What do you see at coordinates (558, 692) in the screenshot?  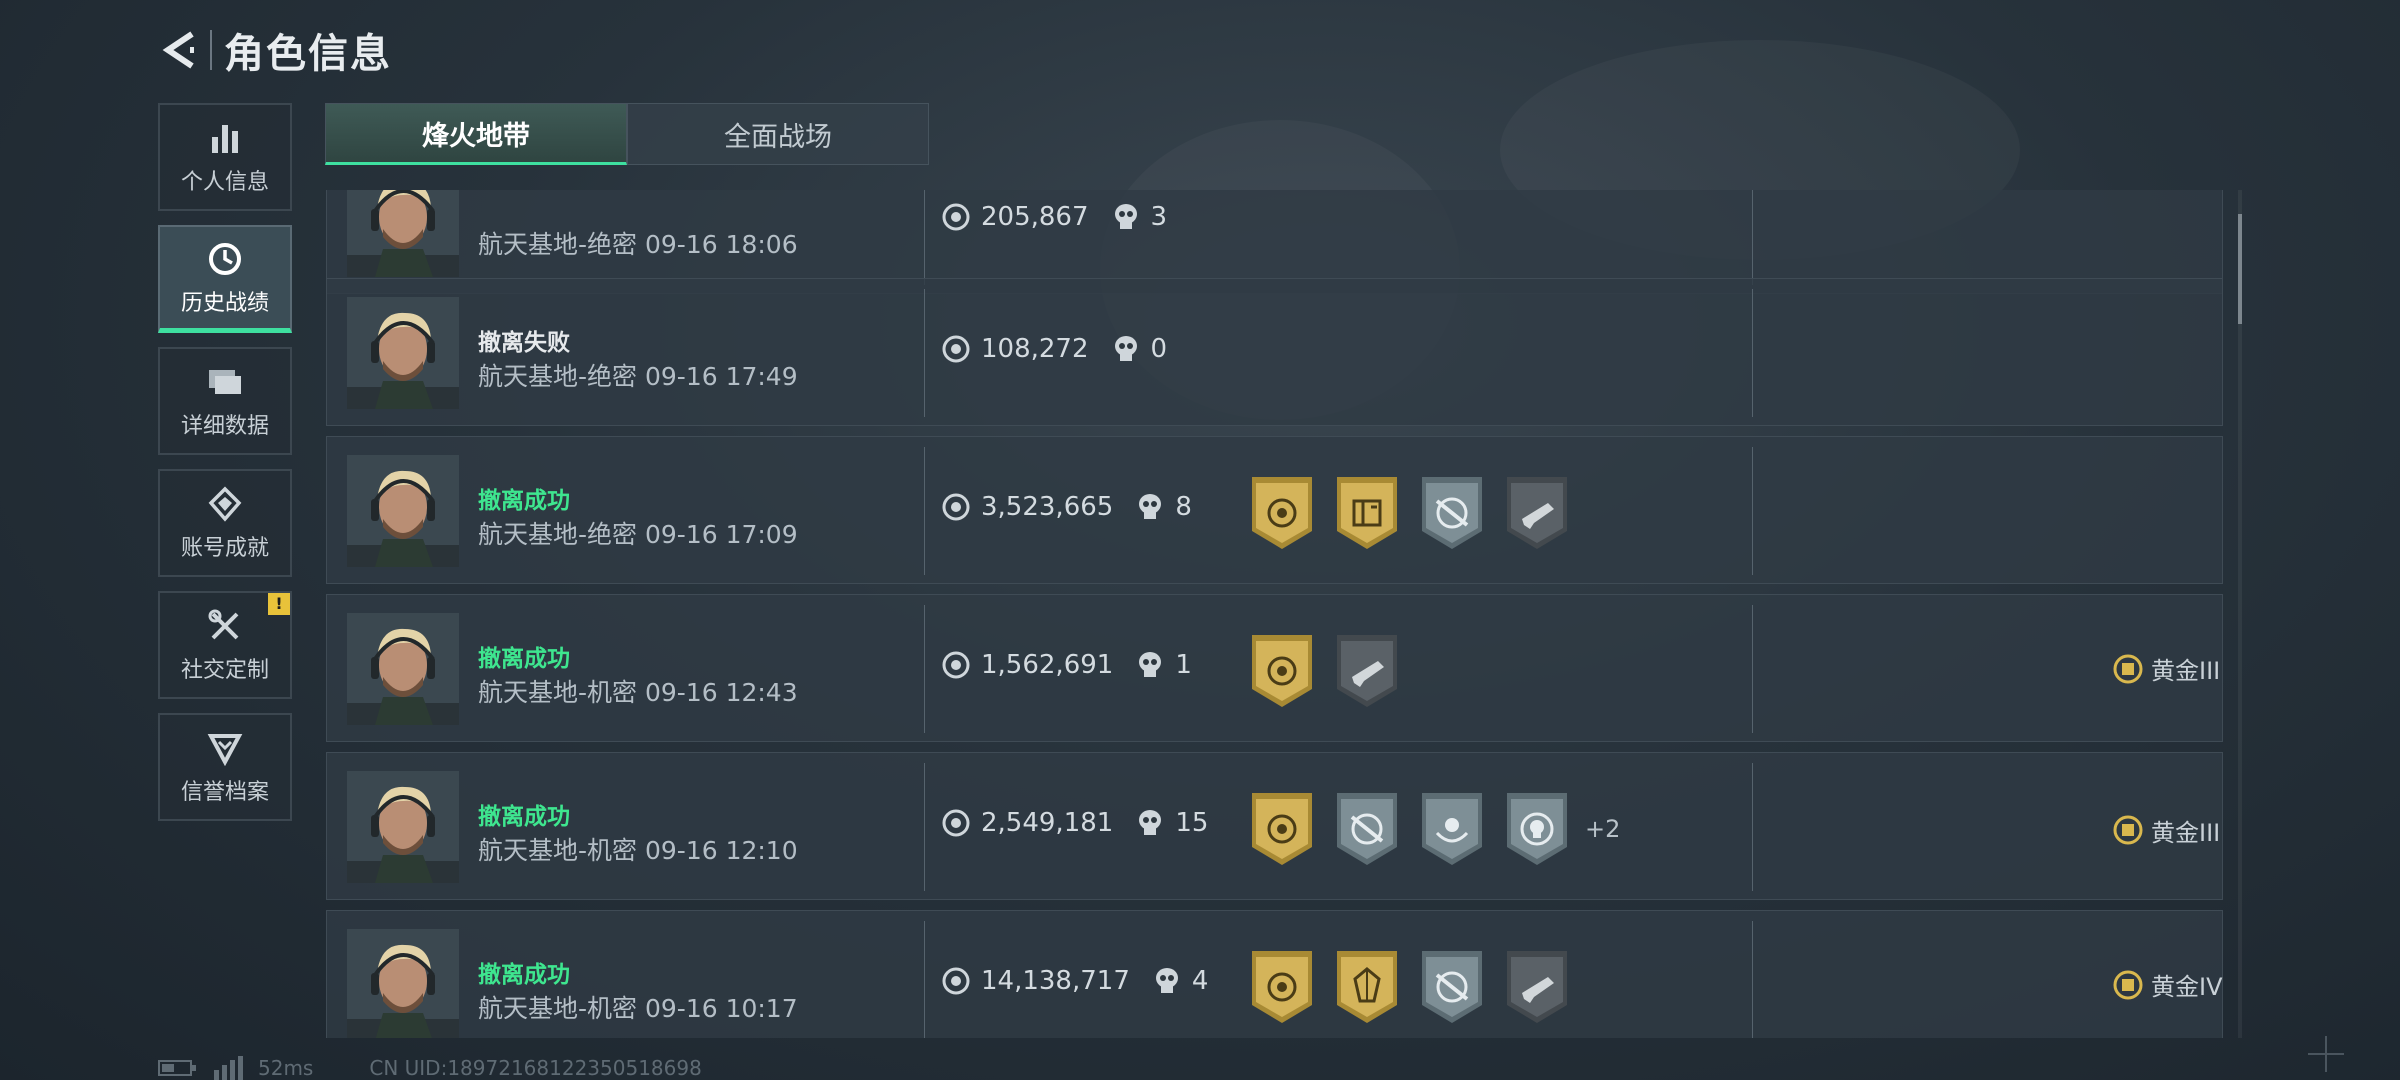 I see `map-name: 航天基地-机密` at bounding box center [558, 692].